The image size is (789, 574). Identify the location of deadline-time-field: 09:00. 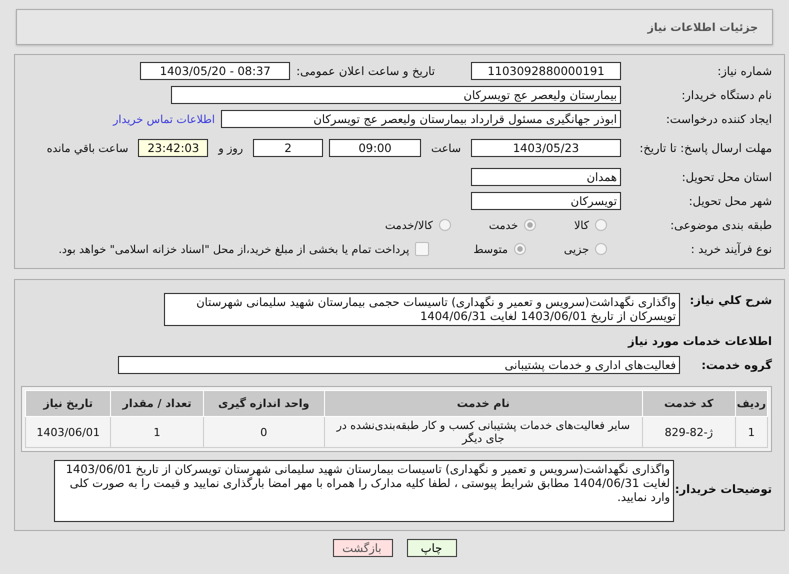
(375, 148).